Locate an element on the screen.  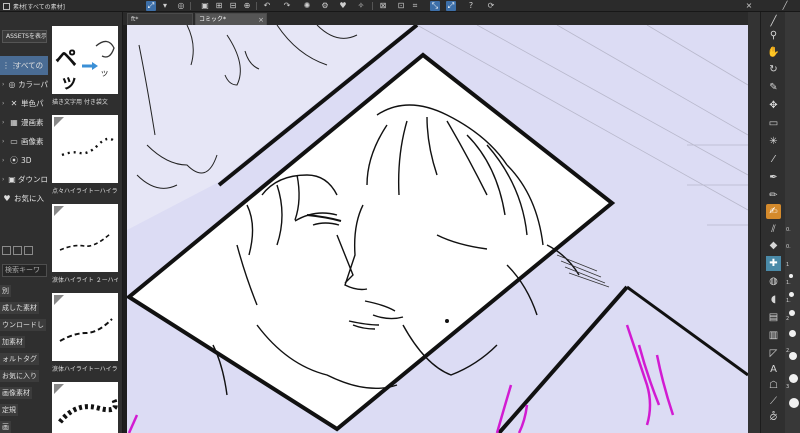
shape-icon: ◸ is located at coordinates (773, 353).